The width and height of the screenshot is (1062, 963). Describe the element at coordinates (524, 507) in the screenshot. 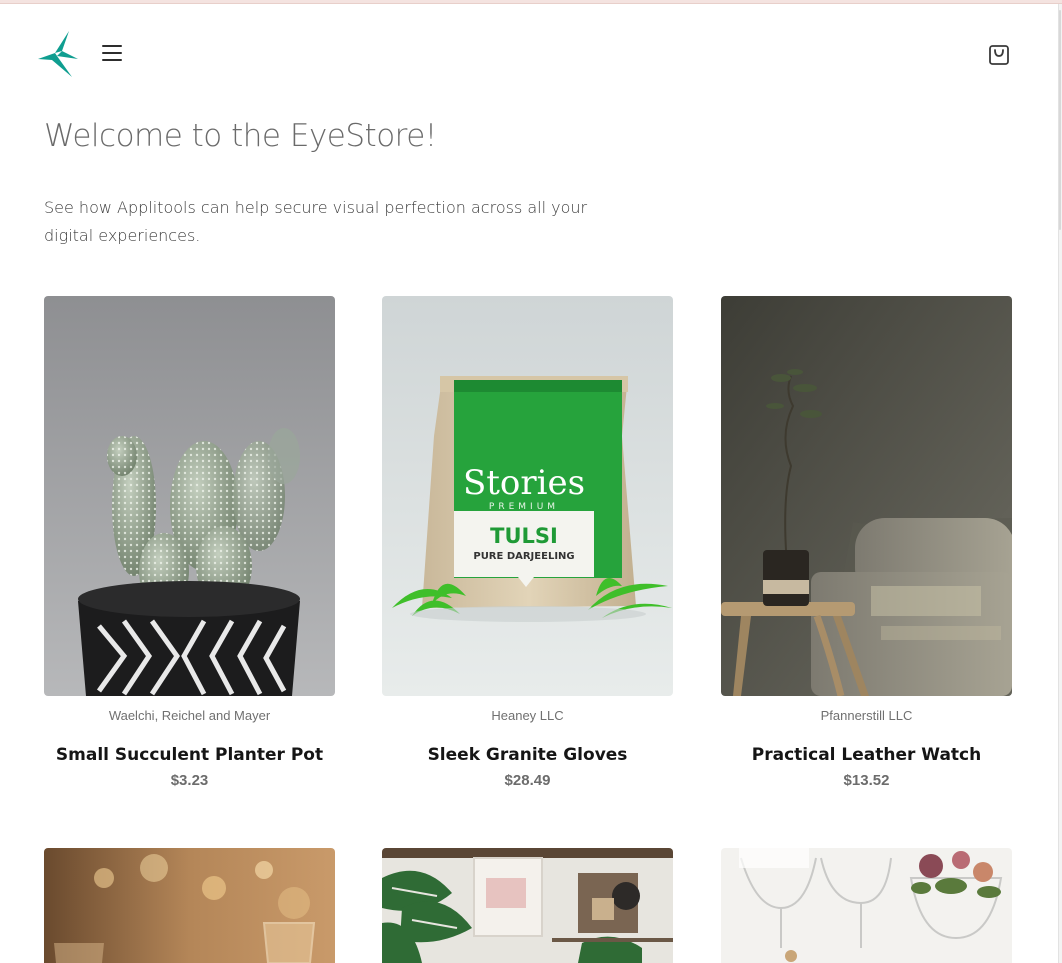

I see `tea-sub-text: PREMIUM` at that location.